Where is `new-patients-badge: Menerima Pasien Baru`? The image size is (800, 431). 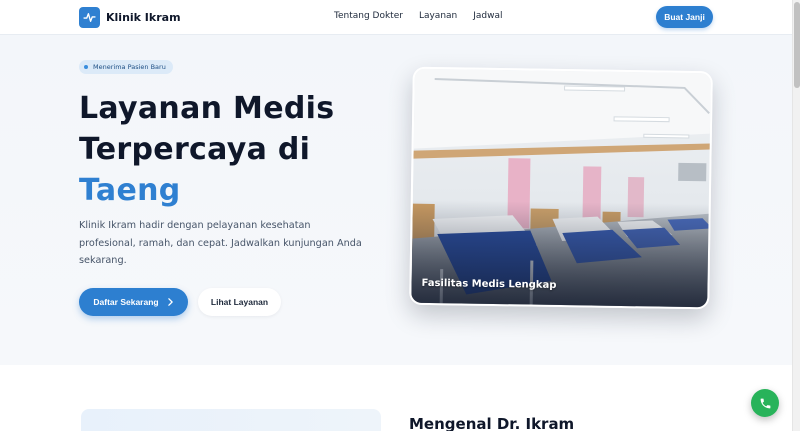 new-patients-badge: Menerima Pasien Baru is located at coordinates (126, 67).